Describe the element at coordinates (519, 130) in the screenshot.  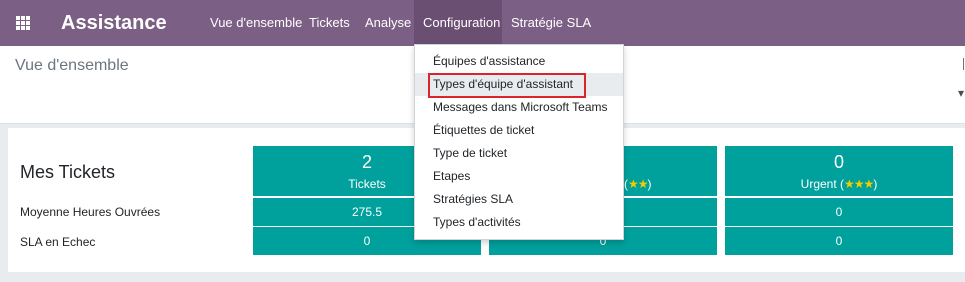
I see `menu-item-etiquettes: Étiquettes de ticket` at that location.